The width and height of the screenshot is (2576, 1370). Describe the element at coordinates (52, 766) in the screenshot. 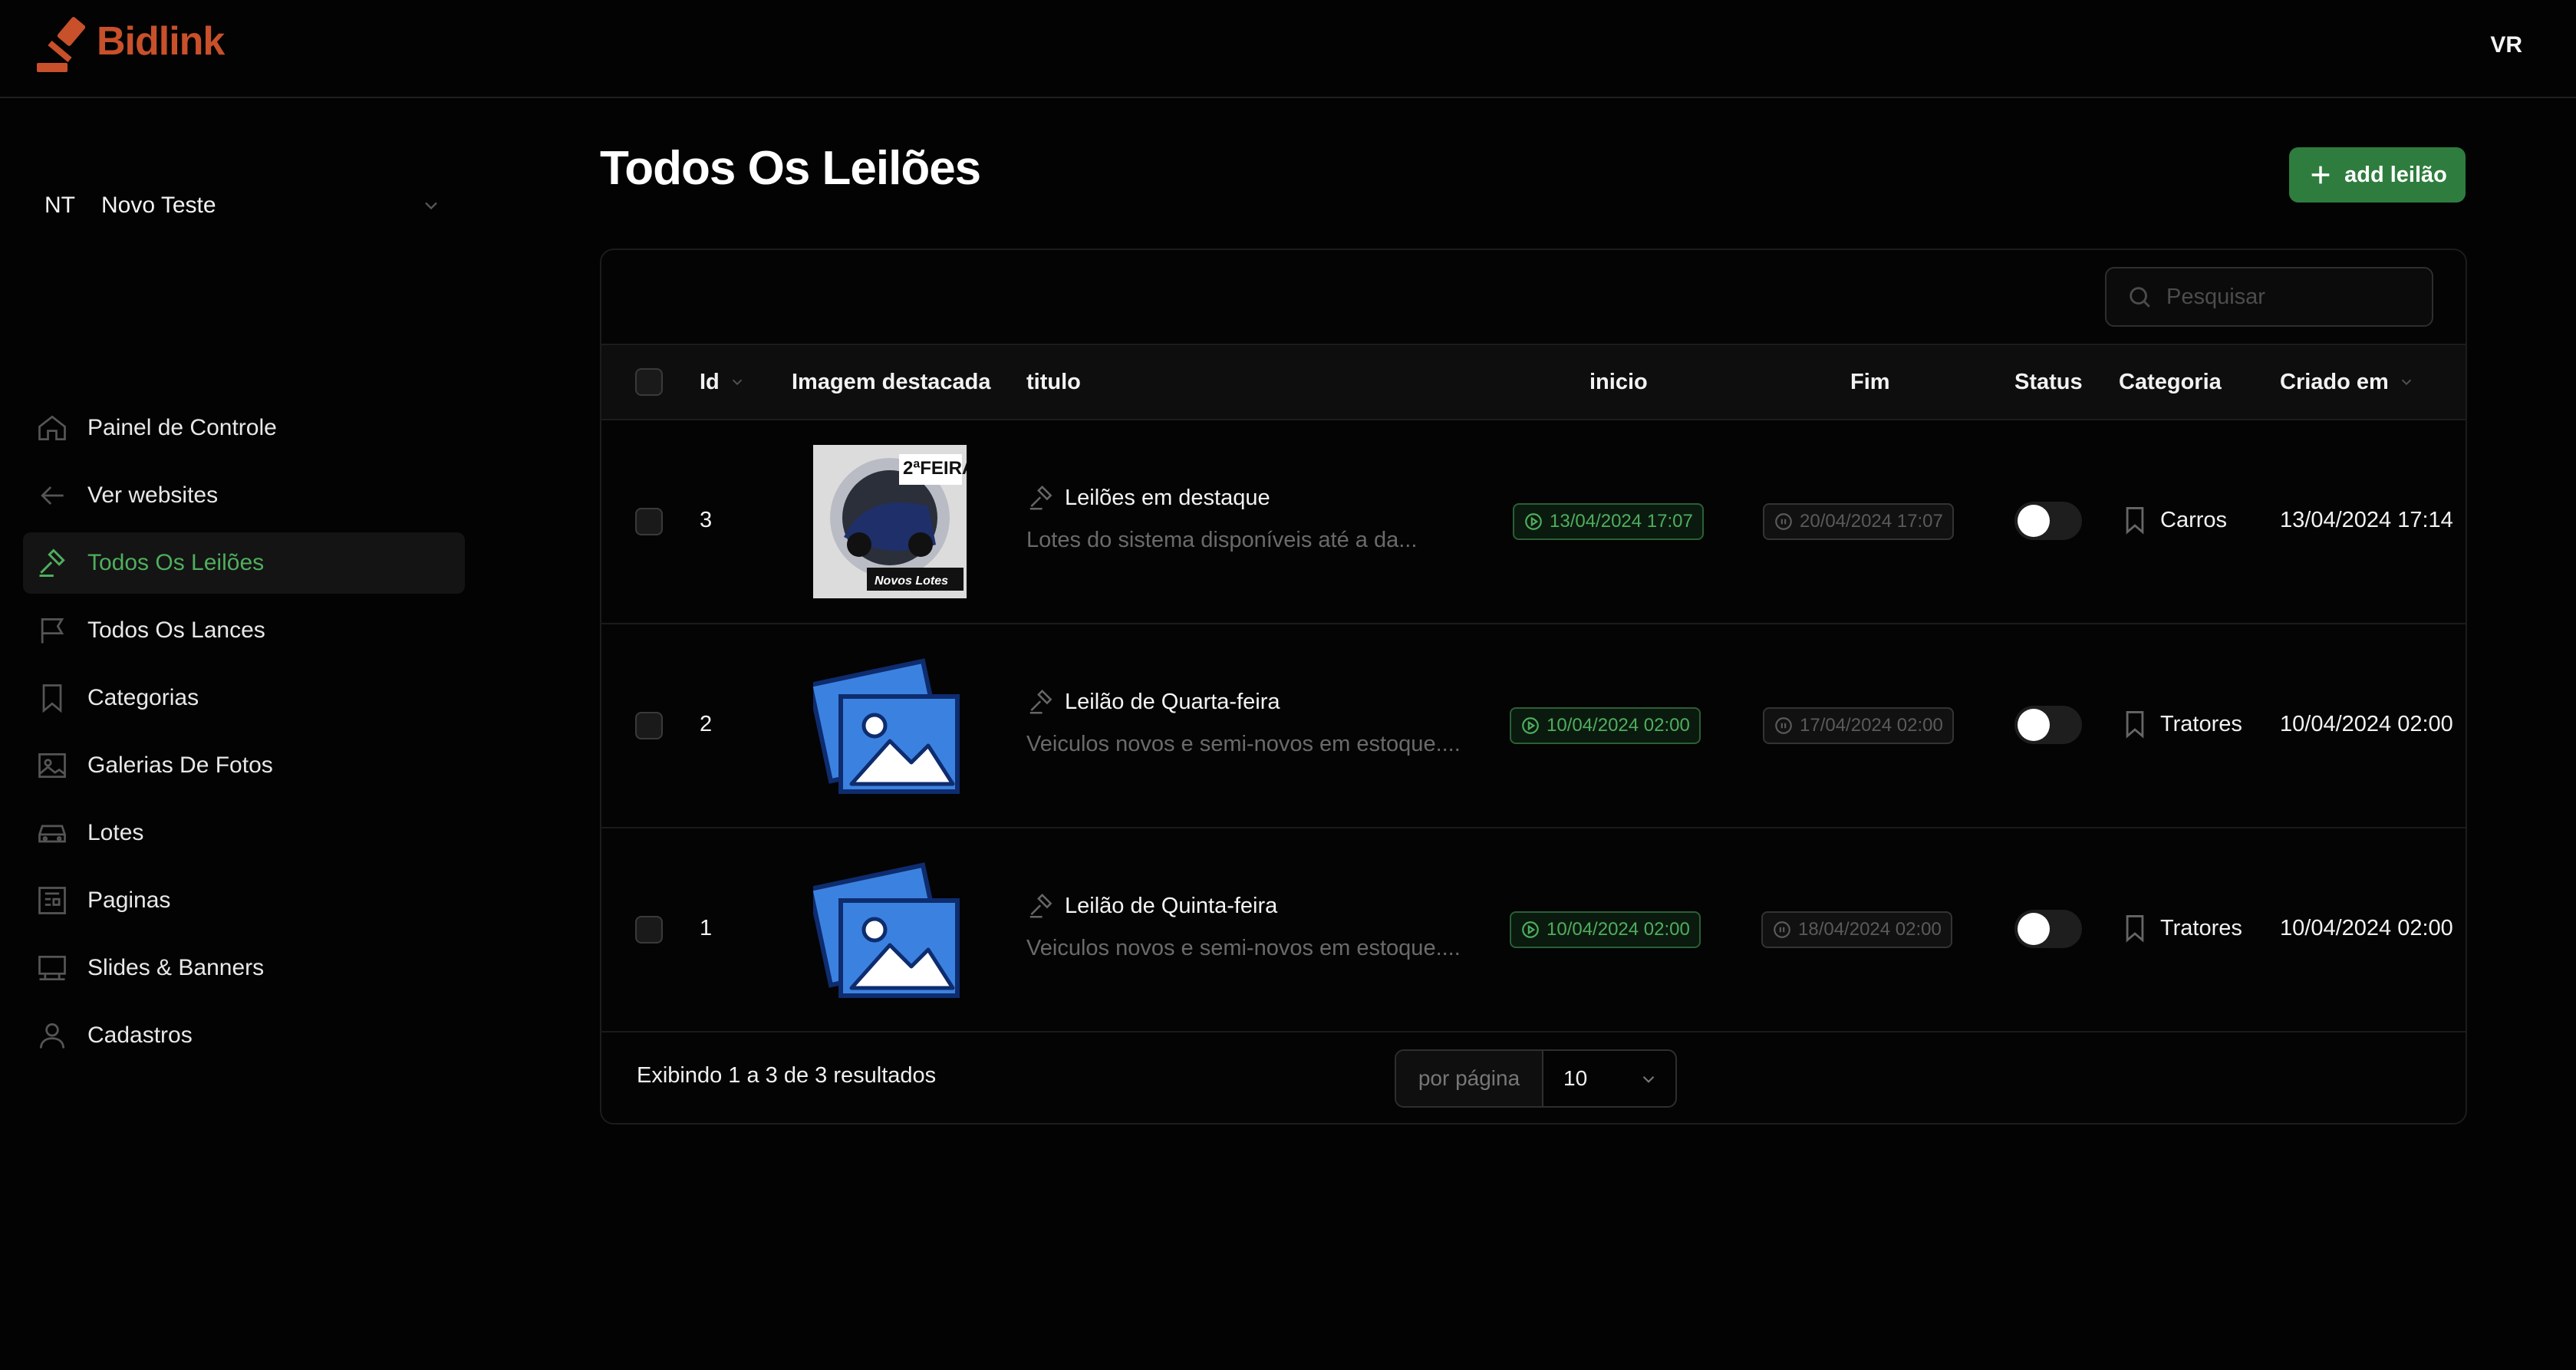

I see `image-icon` at that location.